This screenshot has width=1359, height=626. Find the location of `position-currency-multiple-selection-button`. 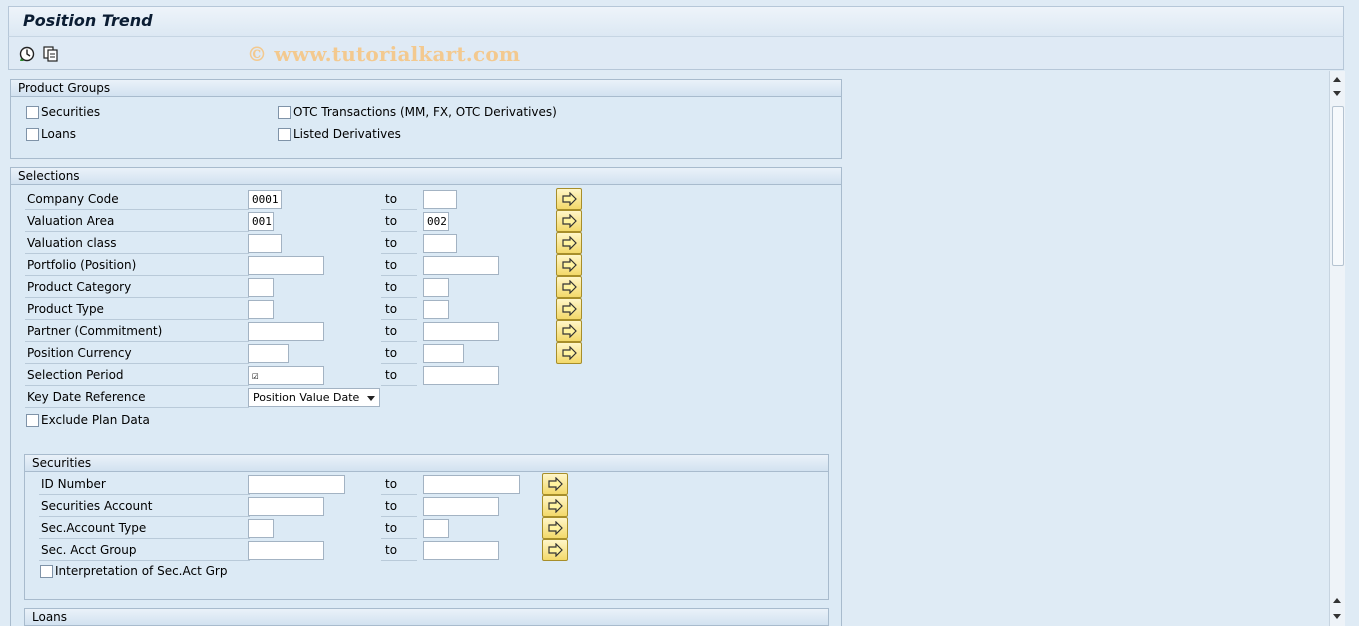

position-currency-multiple-selection-button is located at coordinates (569, 353).